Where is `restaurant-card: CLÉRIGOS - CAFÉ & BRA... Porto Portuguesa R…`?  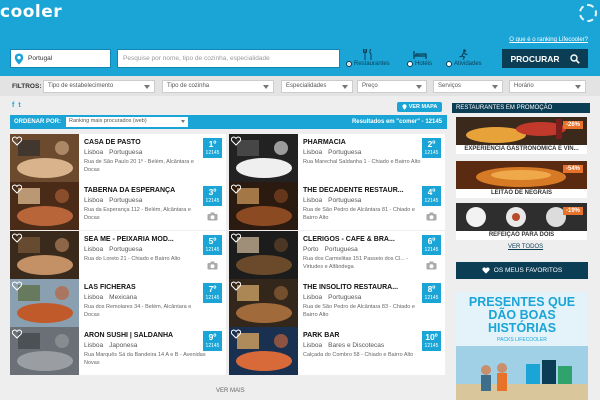 restaurant-card: CLÉRIGOS - CAFÉ & BRA... Porto Portuguesa R… is located at coordinates (337, 255).